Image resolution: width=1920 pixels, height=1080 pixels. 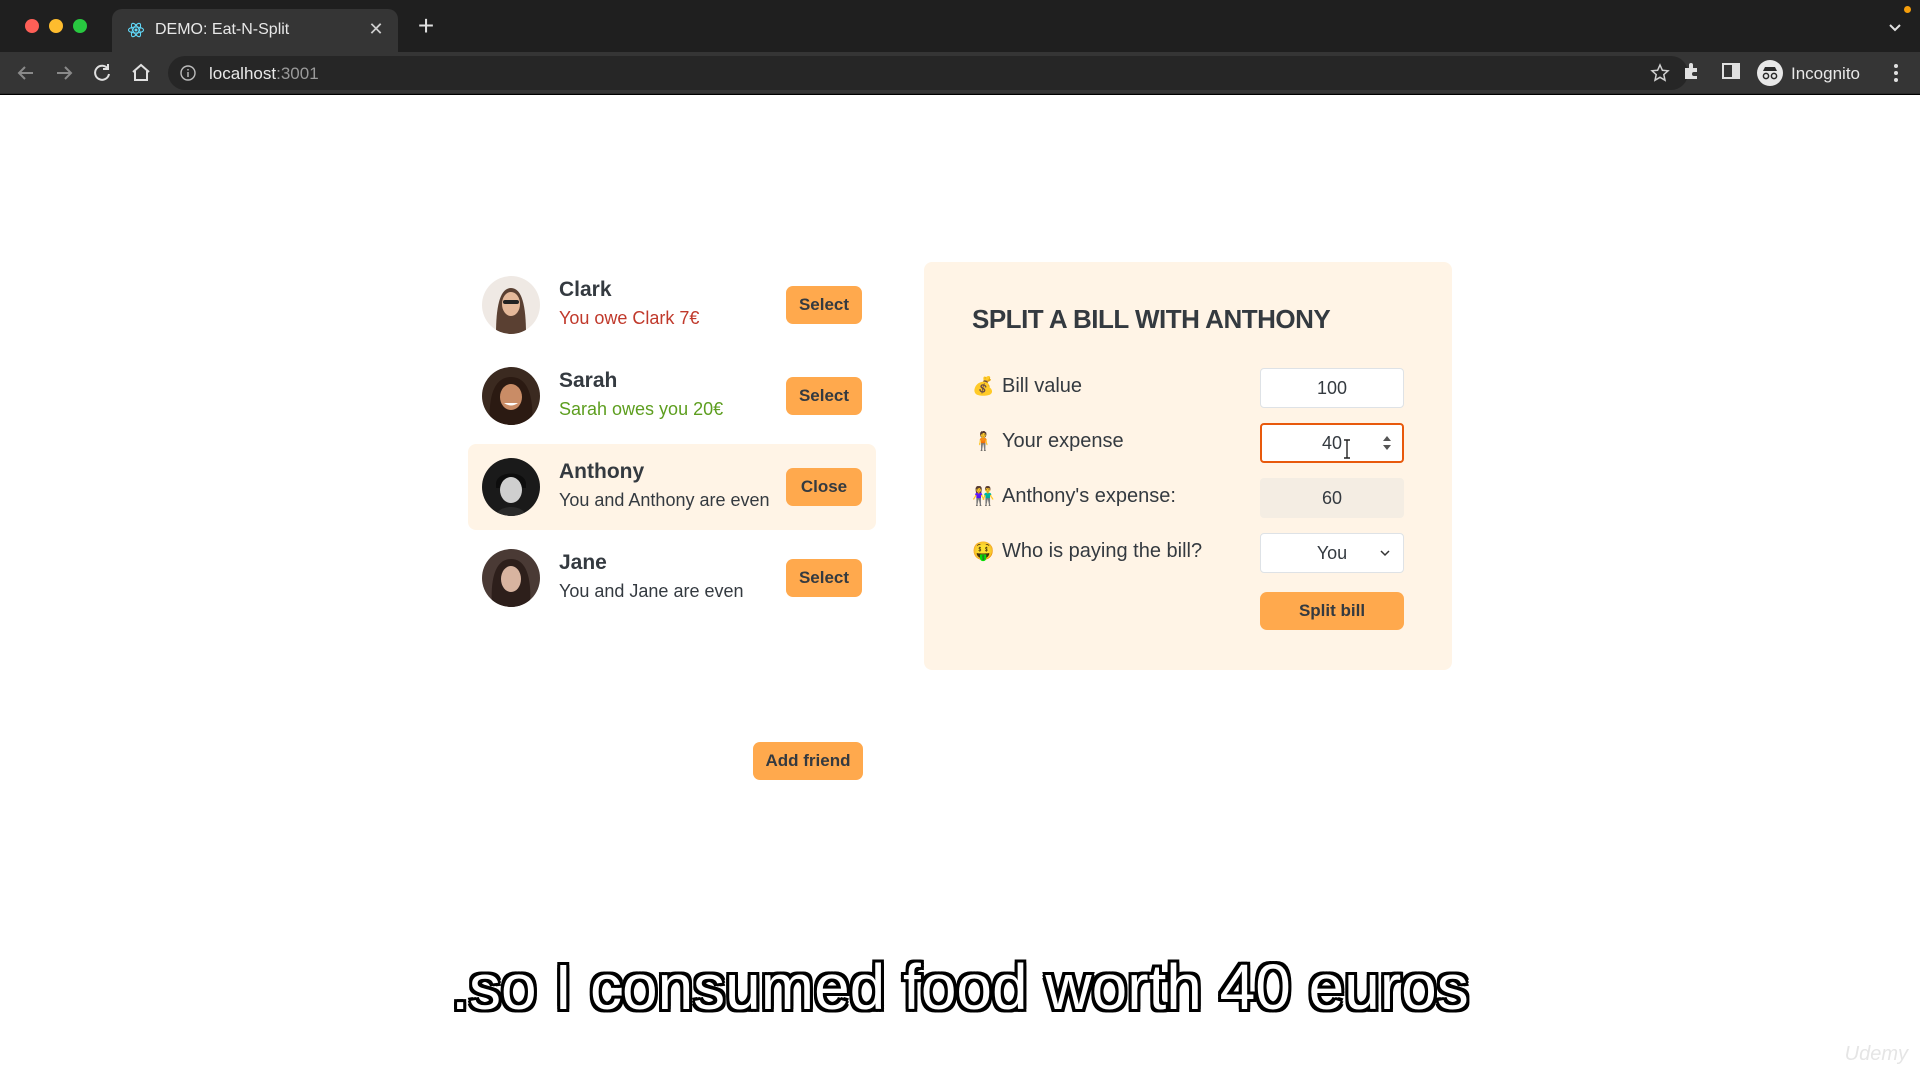 I want to click on new-tab-icon: +, so click(x=426, y=26).